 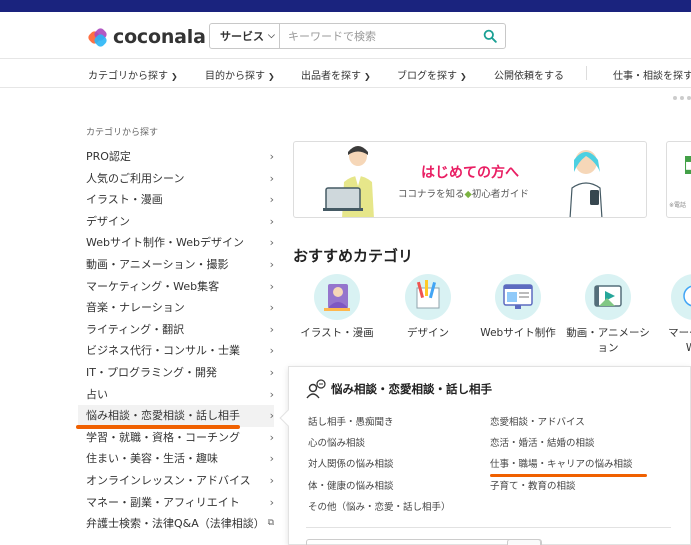 What do you see at coordinates (163, 351) in the screenshot?
I see `sidebar-item-label: ビジネス代行・コンサル・士業` at bounding box center [163, 351].